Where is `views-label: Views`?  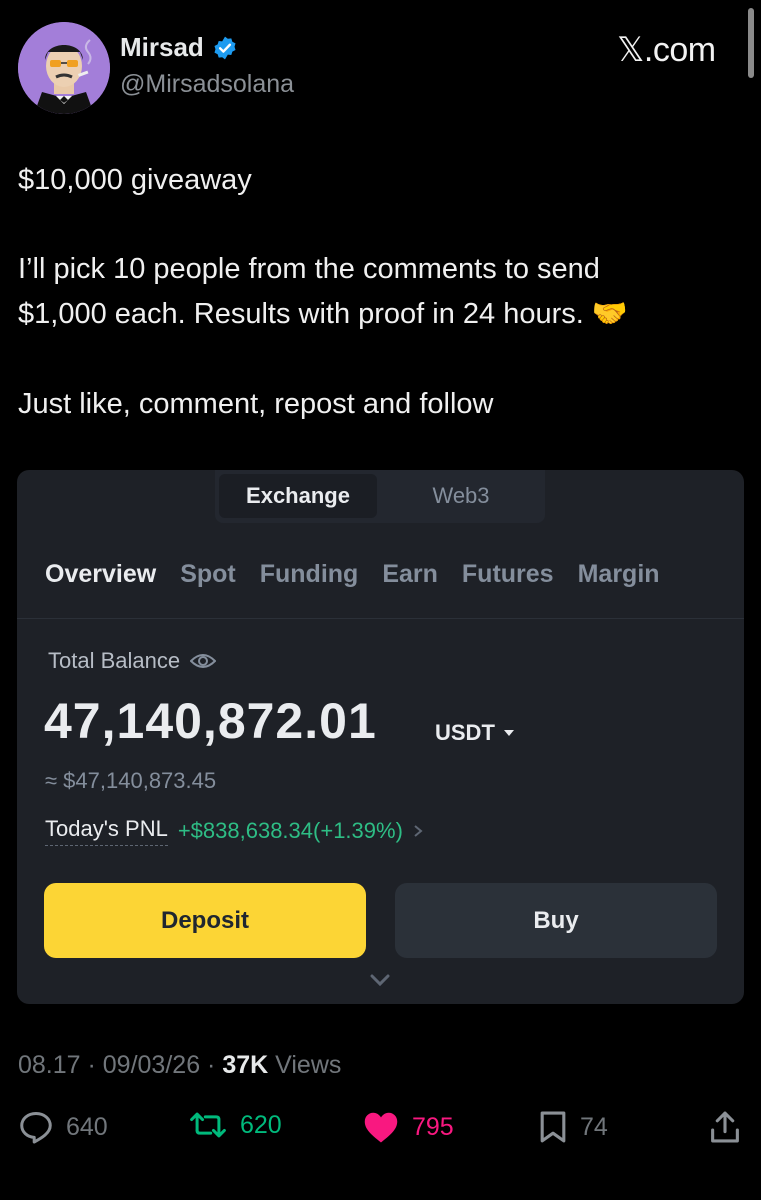
views-label: Views is located at coordinates (305, 1065).